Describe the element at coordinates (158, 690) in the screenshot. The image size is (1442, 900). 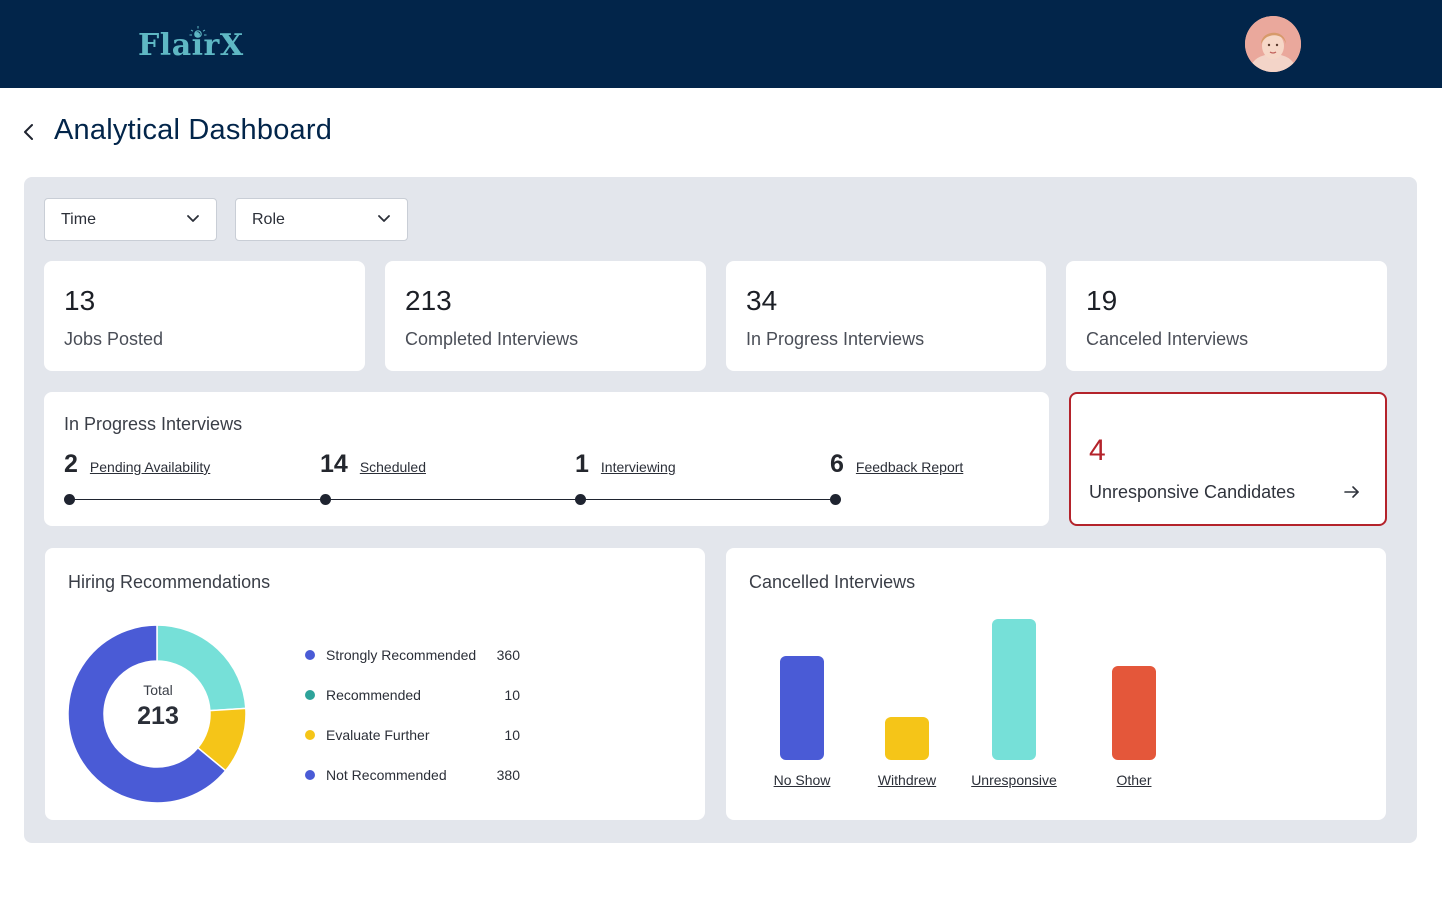
I see `donut-total-label: Total` at that location.